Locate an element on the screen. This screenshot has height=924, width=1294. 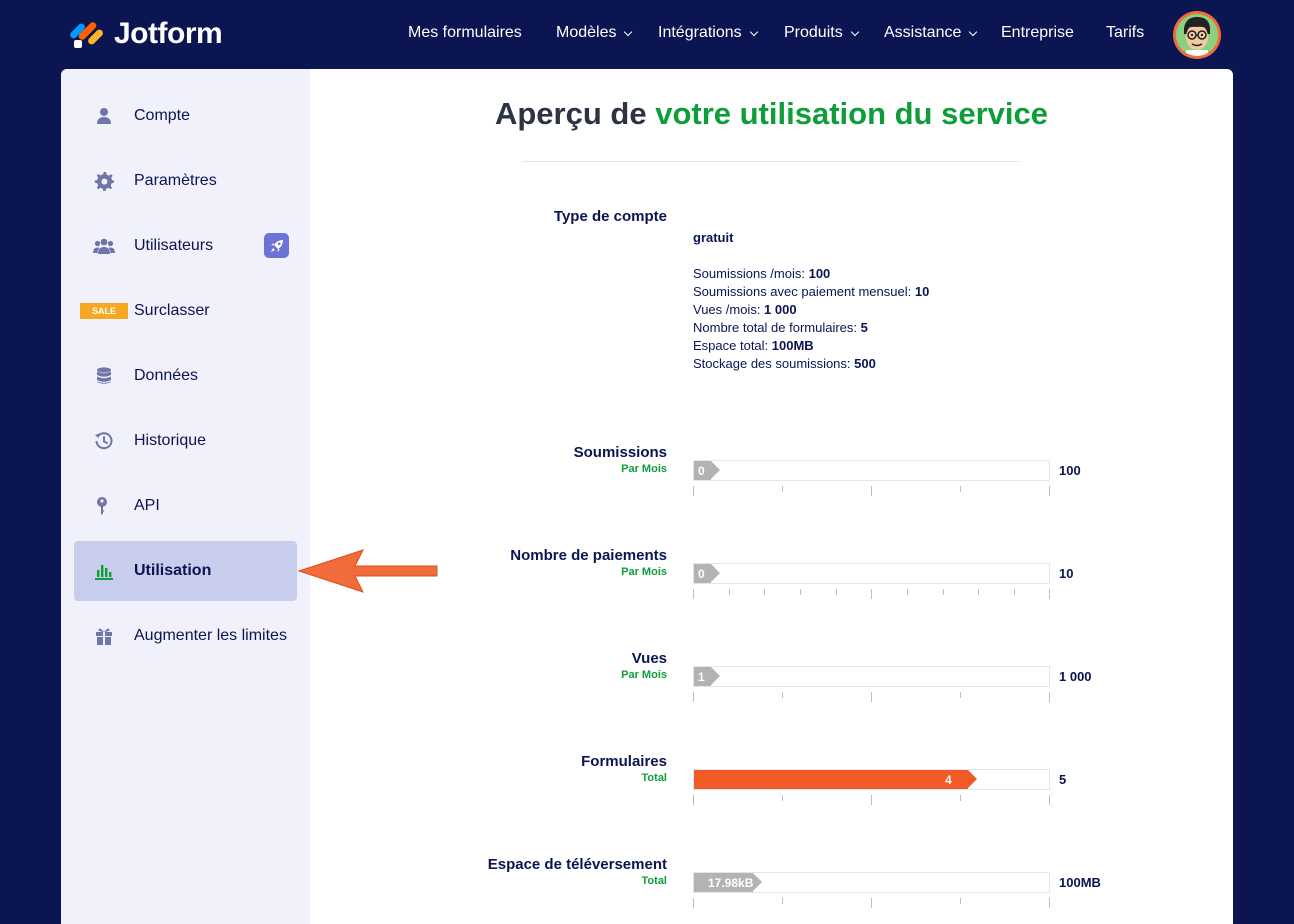
nav-label: Modèles is located at coordinates (586, 32).